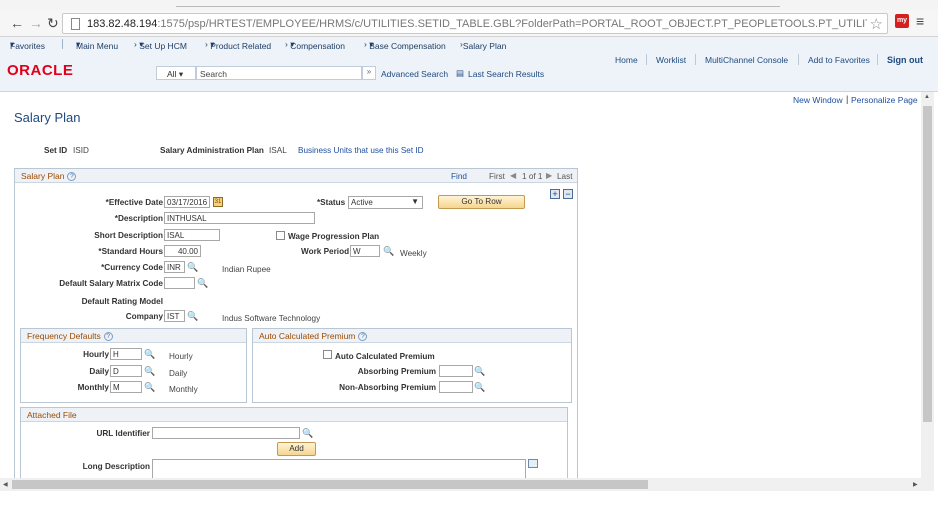 The height and width of the screenshot is (520, 938). Describe the element at coordinates (549, 175) in the screenshot. I see `next-icon: ▶` at that location.